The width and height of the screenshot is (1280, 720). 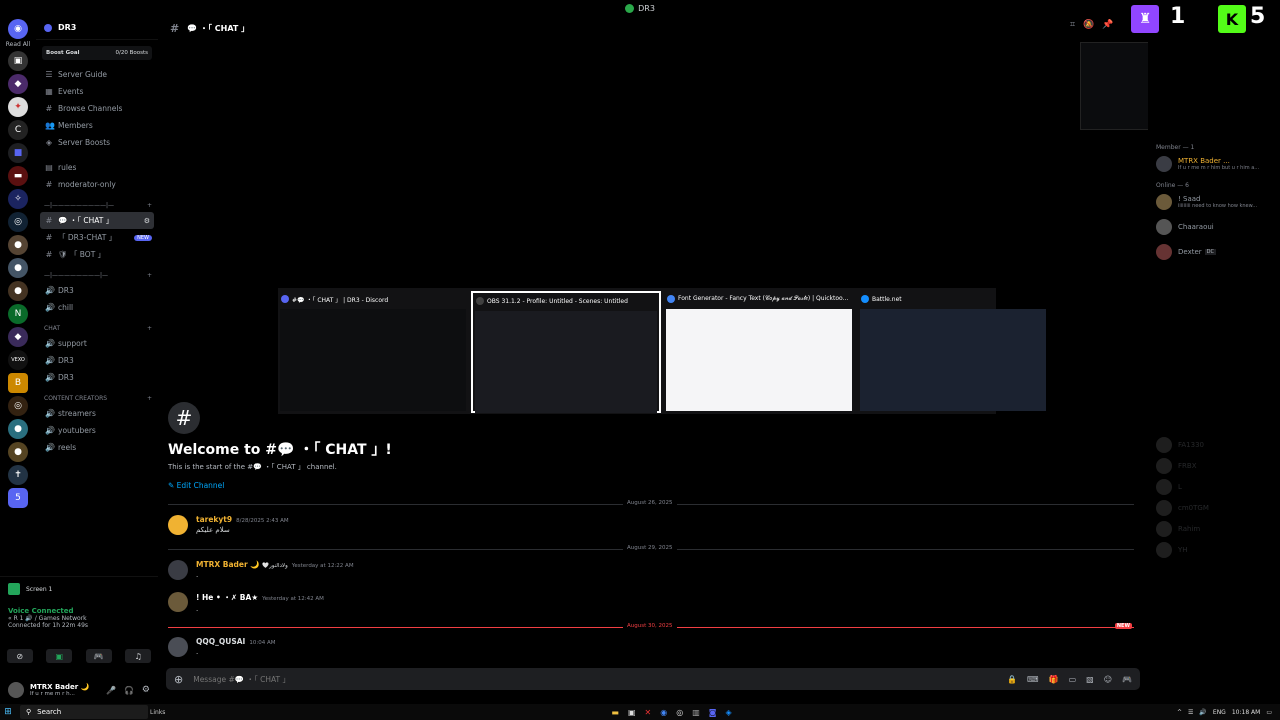 I want to click on member-item: FA1330, so click(x=1214, y=444).